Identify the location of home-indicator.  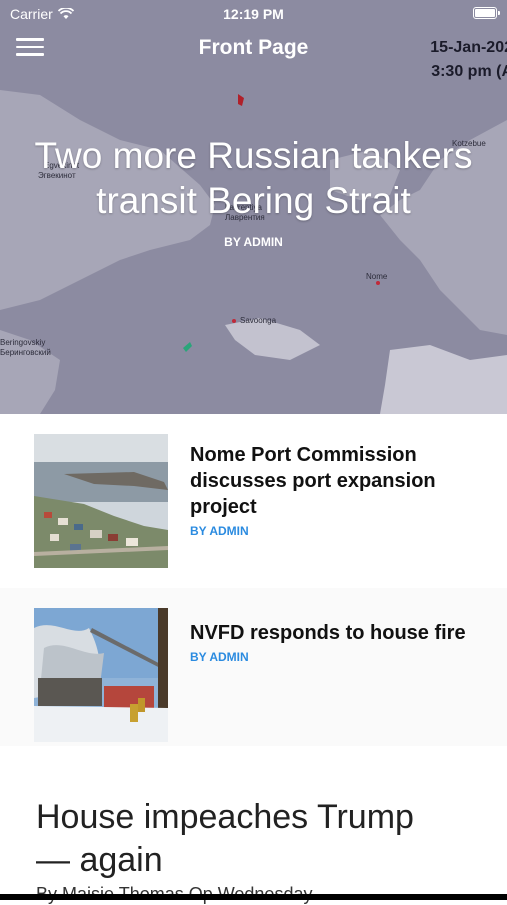
(253, 897).